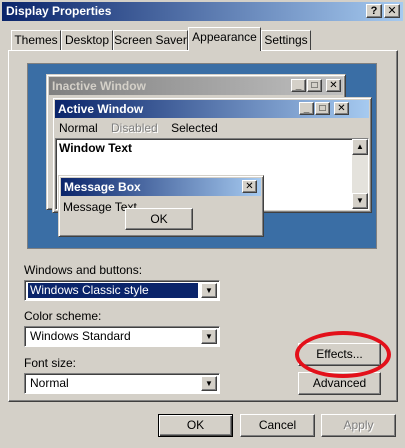  Describe the element at coordinates (78, 128) in the screenshot. I see `menu-normal: Normal` at that location.